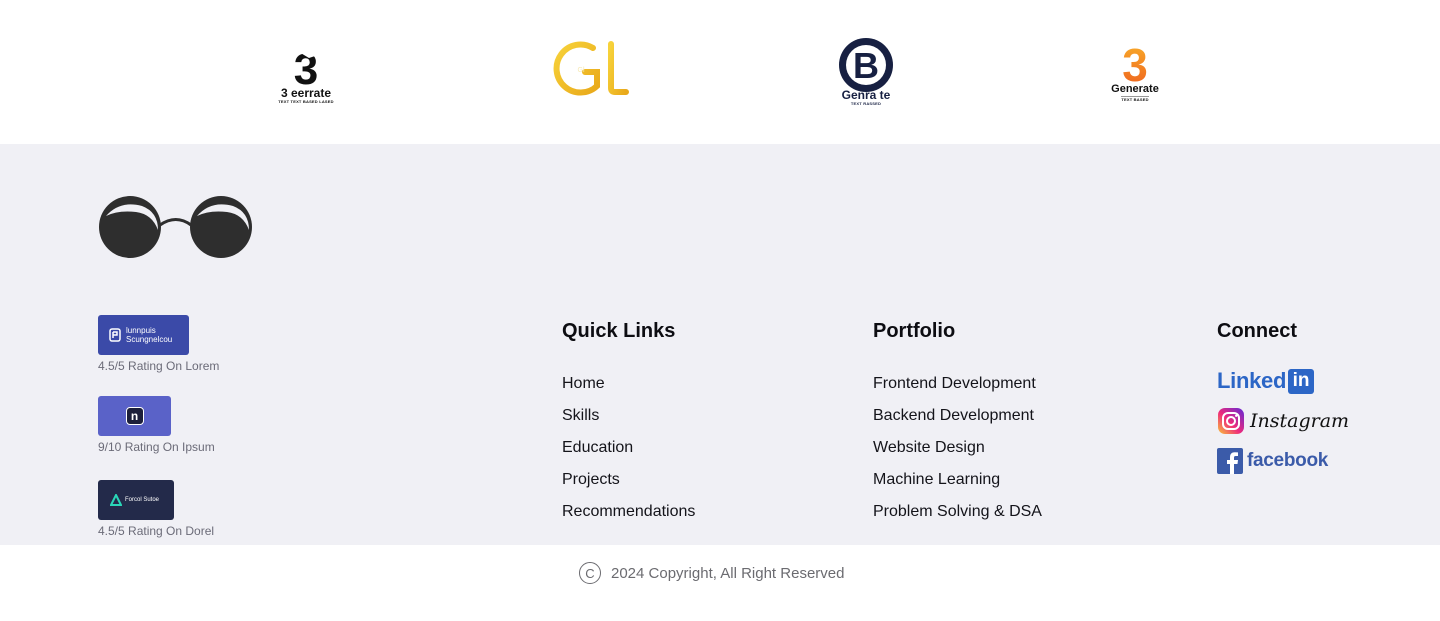 Image resolution: width=1440 pixels, height=621 pixels. Describe the element at coordinates (728, 573) in the screenshot. I see `copyright-text: 2024 Copyright, All Right Reserved` at that location.